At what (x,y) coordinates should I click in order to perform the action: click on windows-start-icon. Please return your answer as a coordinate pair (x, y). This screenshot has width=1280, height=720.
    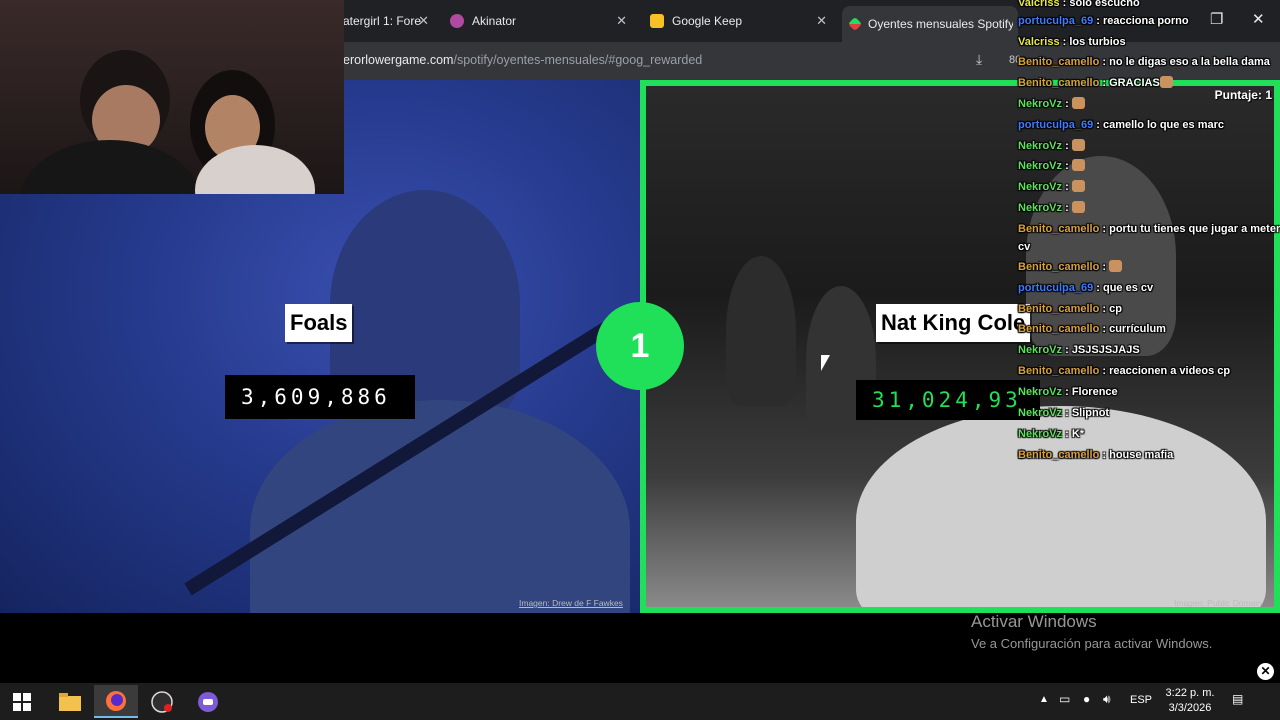
    Looking at the image, I should click on (22, 701).